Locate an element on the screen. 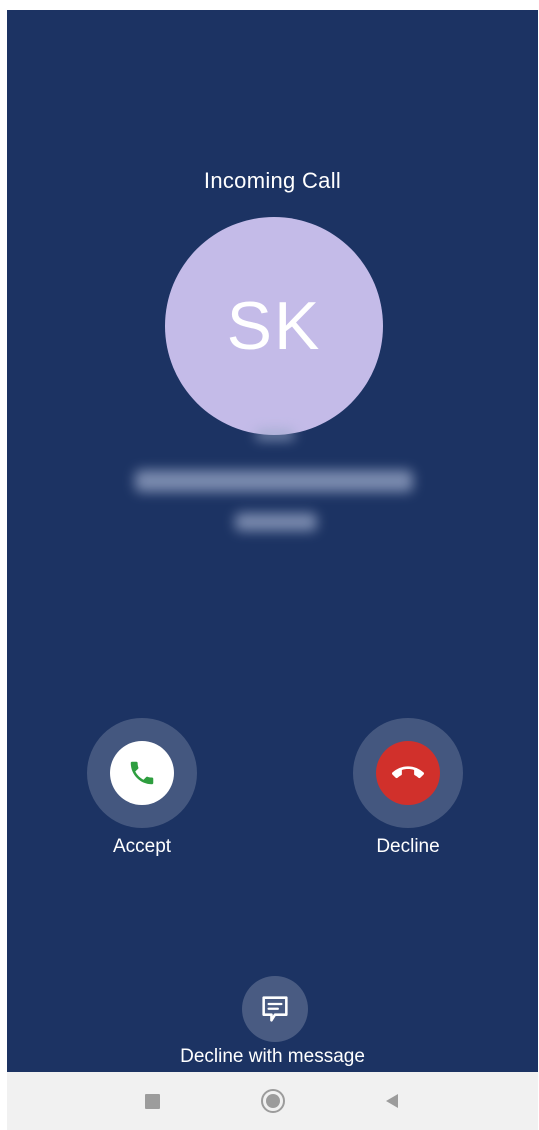 The image size is (539, 1130). decline-icon-circle is located at coordinates (408, 773).